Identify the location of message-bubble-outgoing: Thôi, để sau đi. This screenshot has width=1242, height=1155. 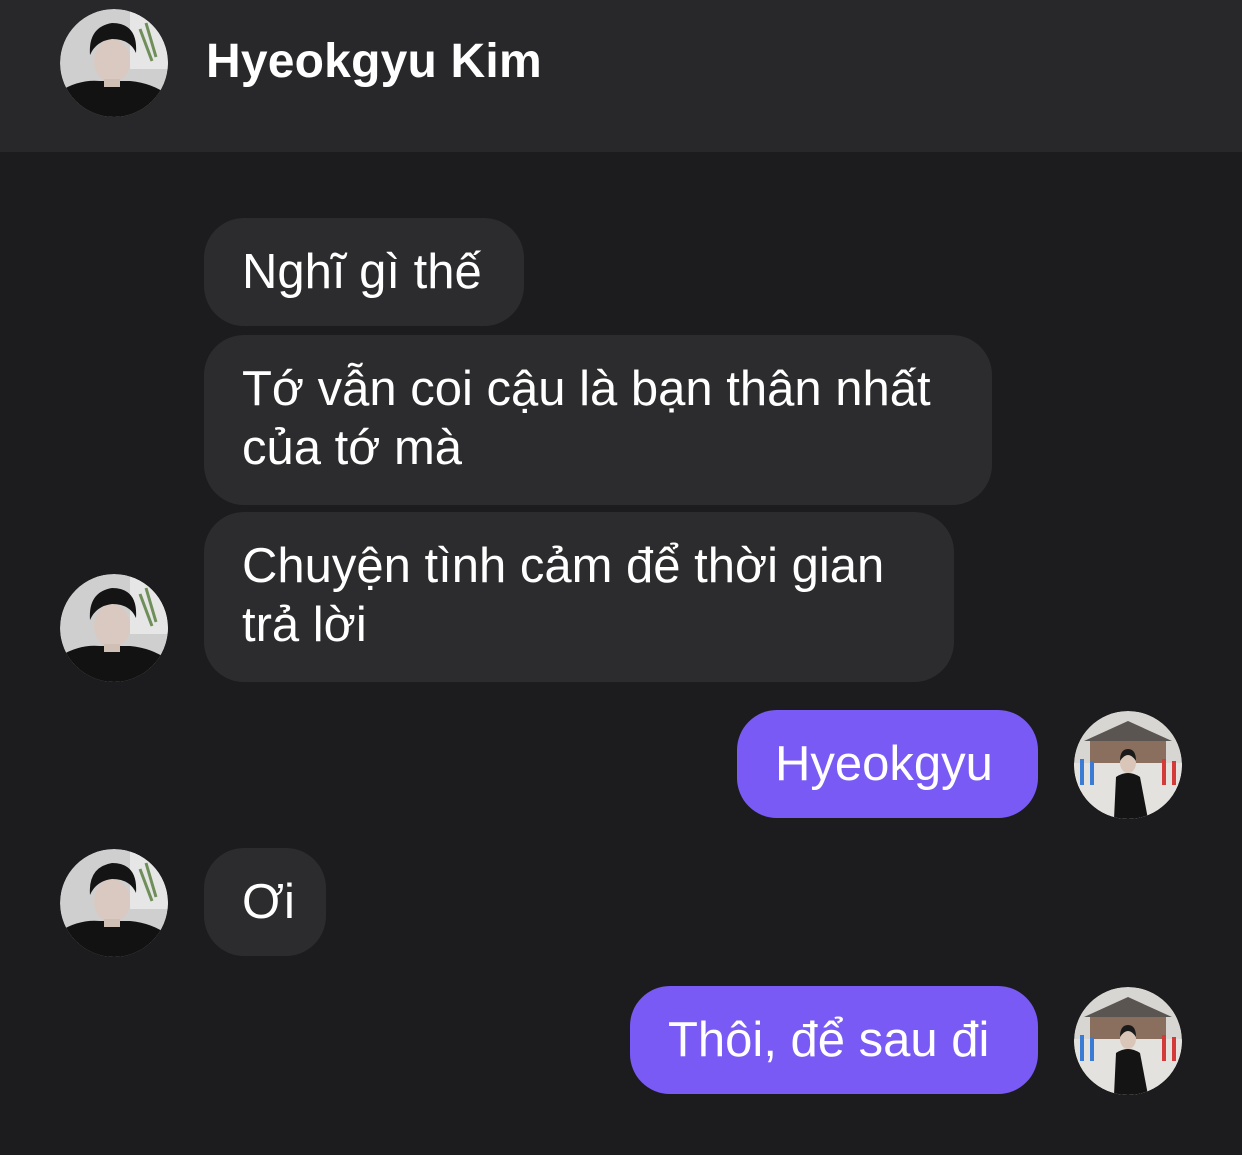
(834, 1040).